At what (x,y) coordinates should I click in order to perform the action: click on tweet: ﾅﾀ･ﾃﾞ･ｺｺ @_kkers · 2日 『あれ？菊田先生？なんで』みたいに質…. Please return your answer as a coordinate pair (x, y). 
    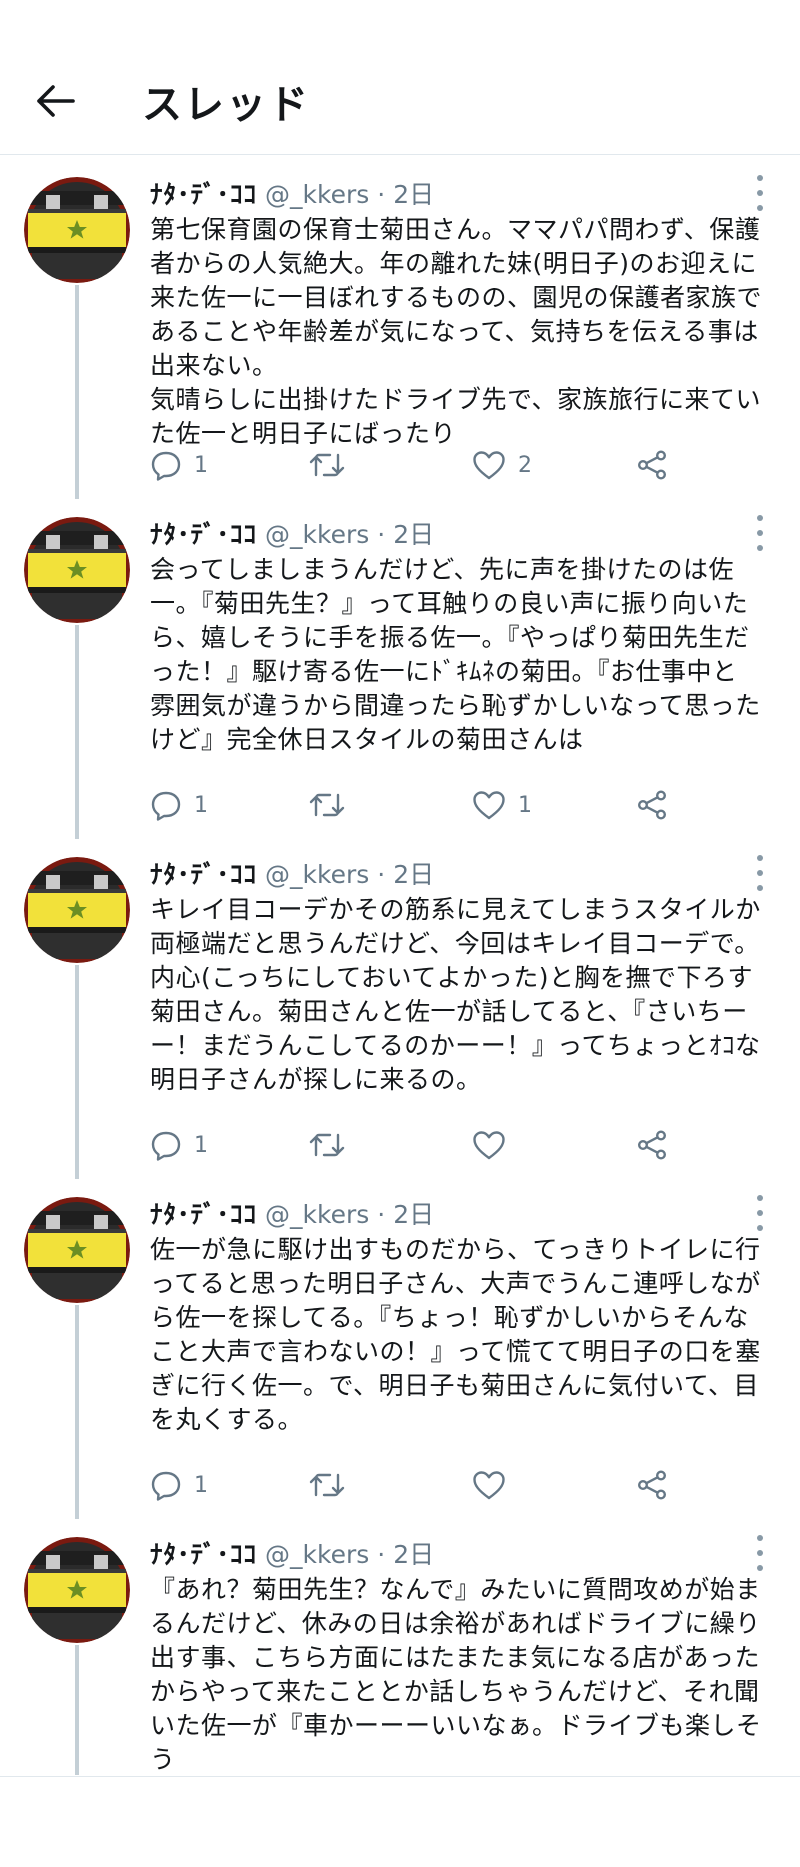
    Looking at the image, I should click on (400, 1645).